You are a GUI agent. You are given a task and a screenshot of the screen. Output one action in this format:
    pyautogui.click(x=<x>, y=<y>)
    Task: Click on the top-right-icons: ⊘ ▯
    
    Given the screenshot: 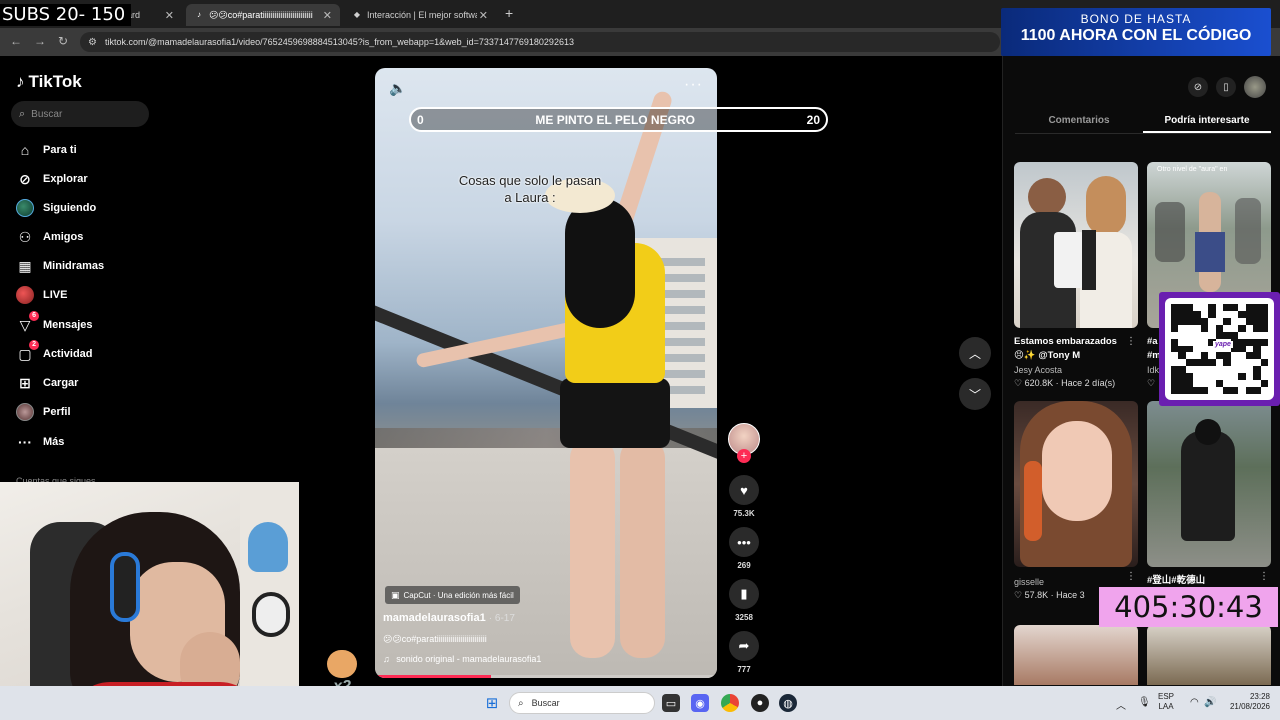 What is the action you would take?
    pyautogui.click(x=1227, y=87)
    